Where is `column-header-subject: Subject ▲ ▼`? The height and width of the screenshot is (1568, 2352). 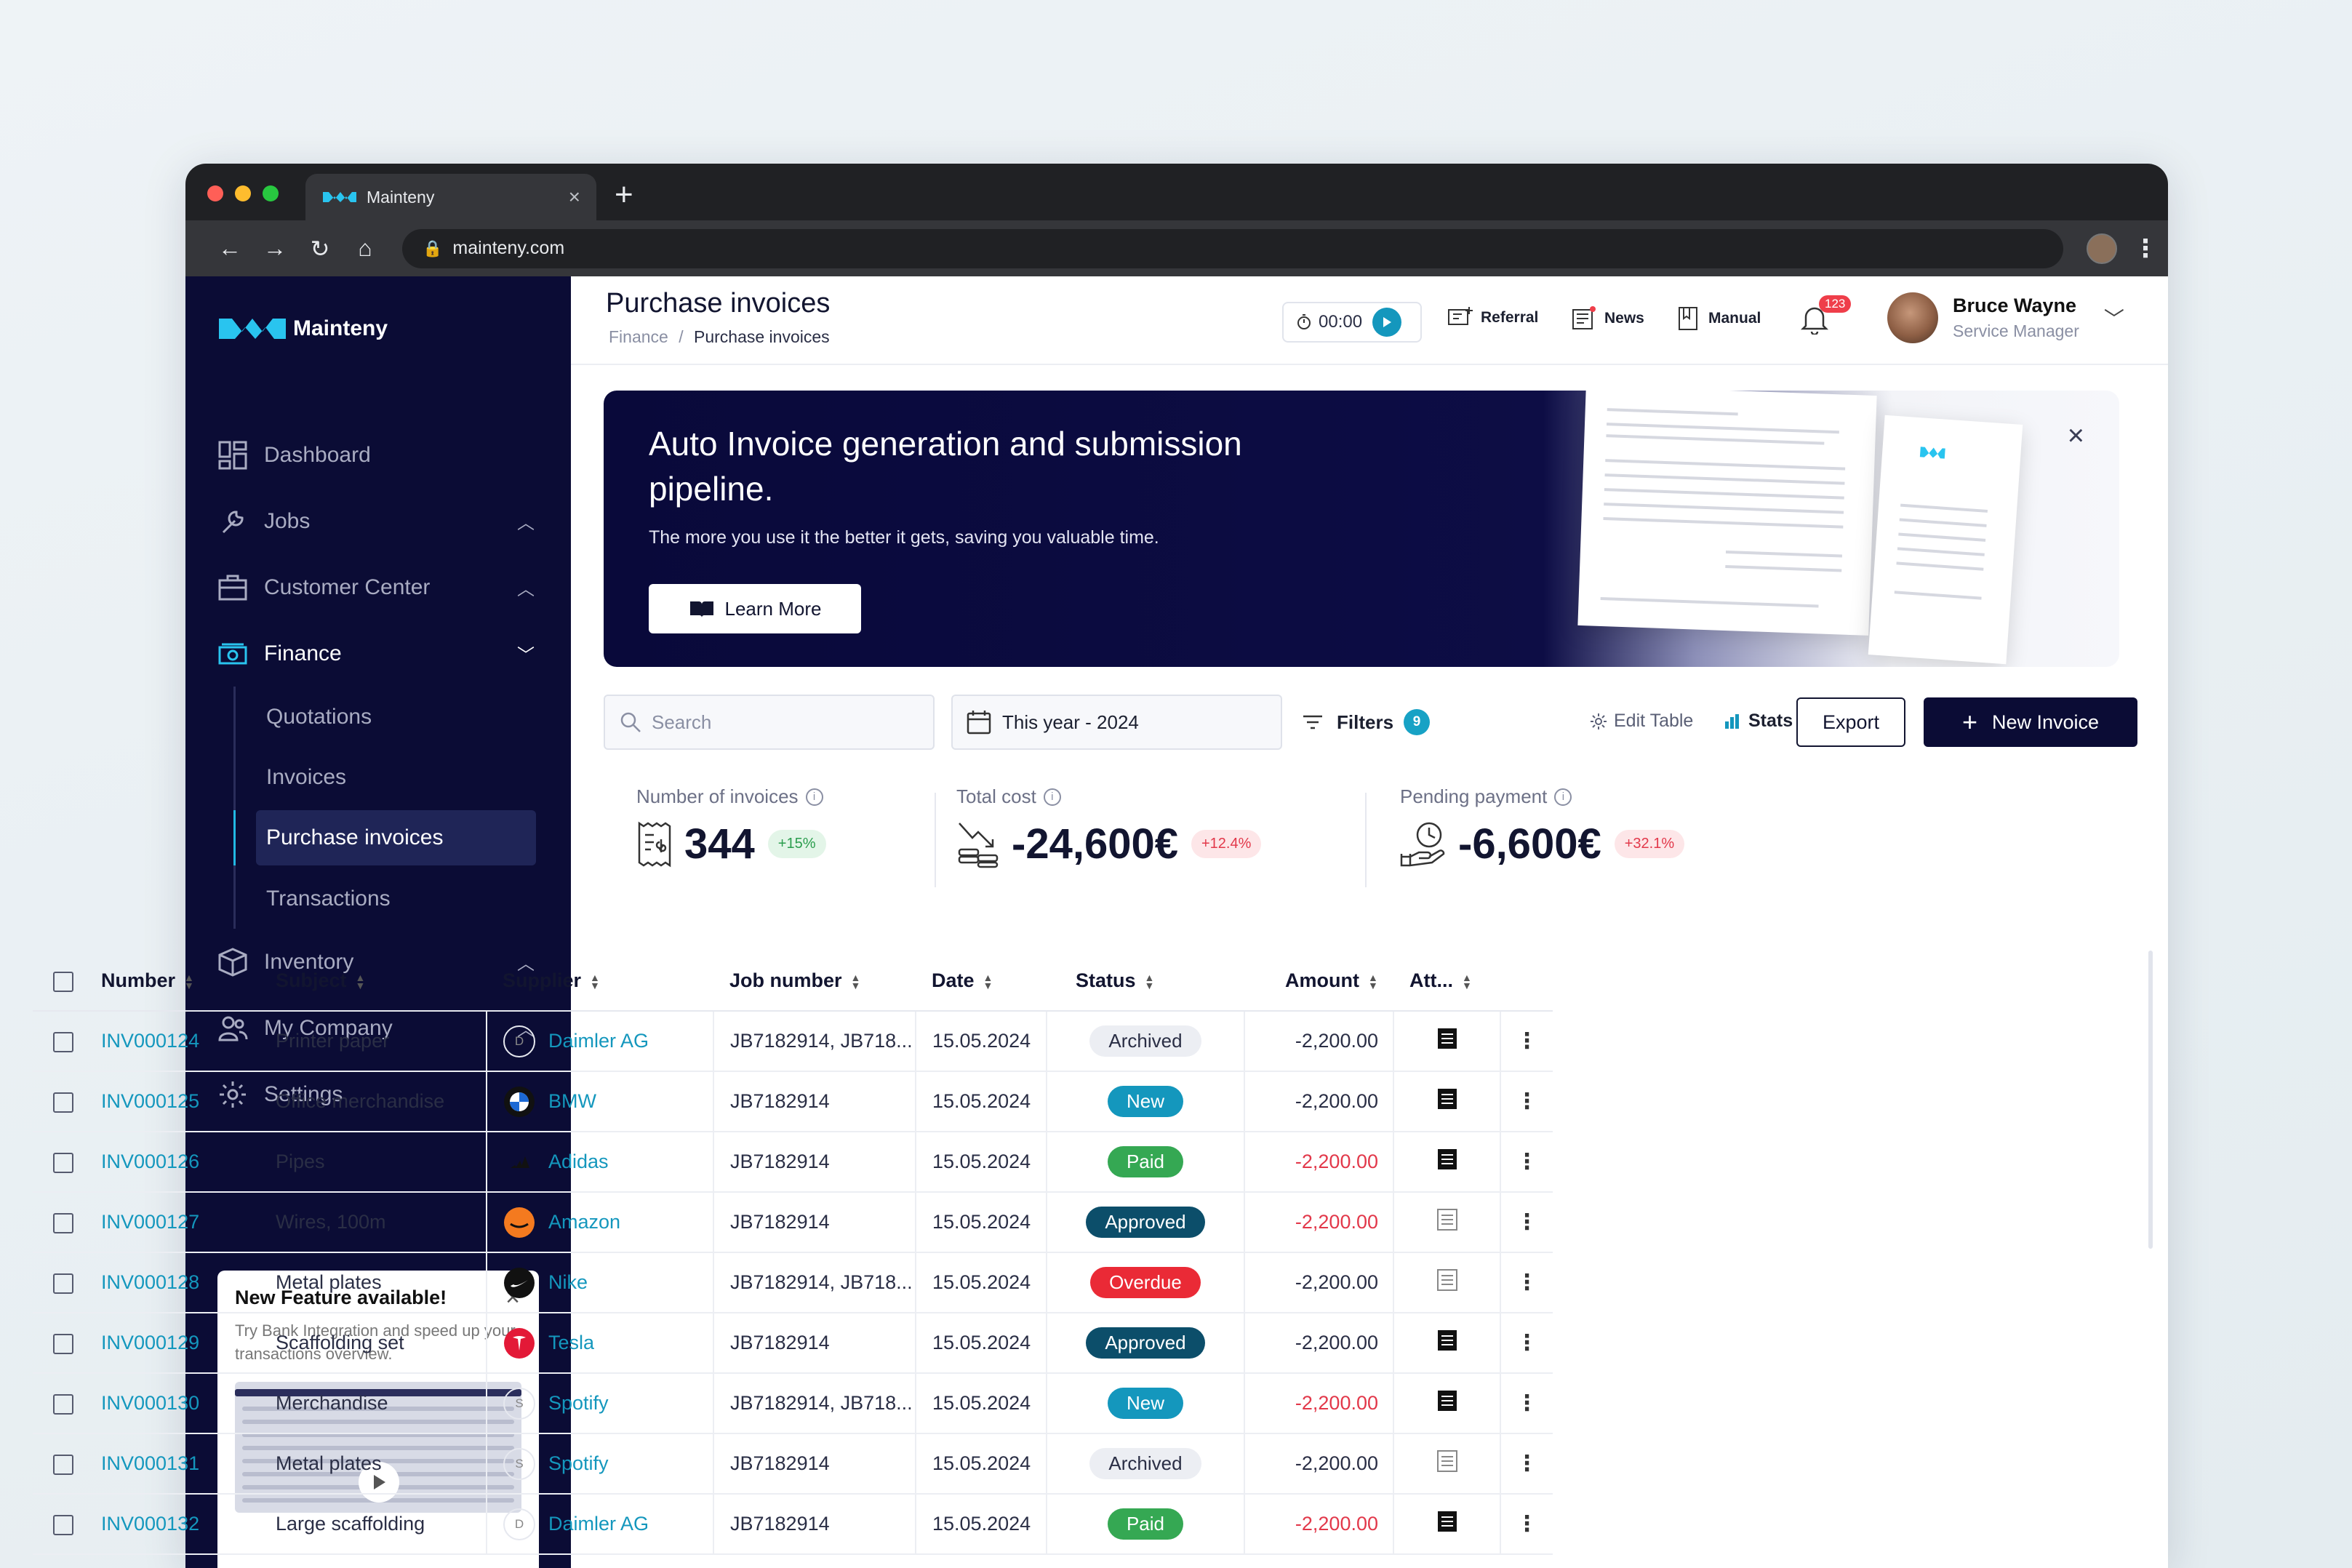
column-header-subject: Subject ▲ ▼ is located at coordinates (373, 981).